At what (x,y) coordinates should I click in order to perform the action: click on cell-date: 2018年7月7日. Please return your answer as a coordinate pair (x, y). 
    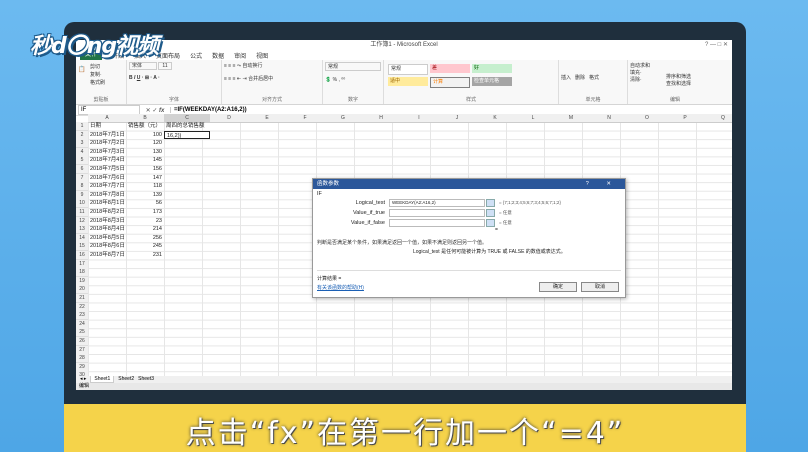
    Looking at the image, I should click on (107, 186).